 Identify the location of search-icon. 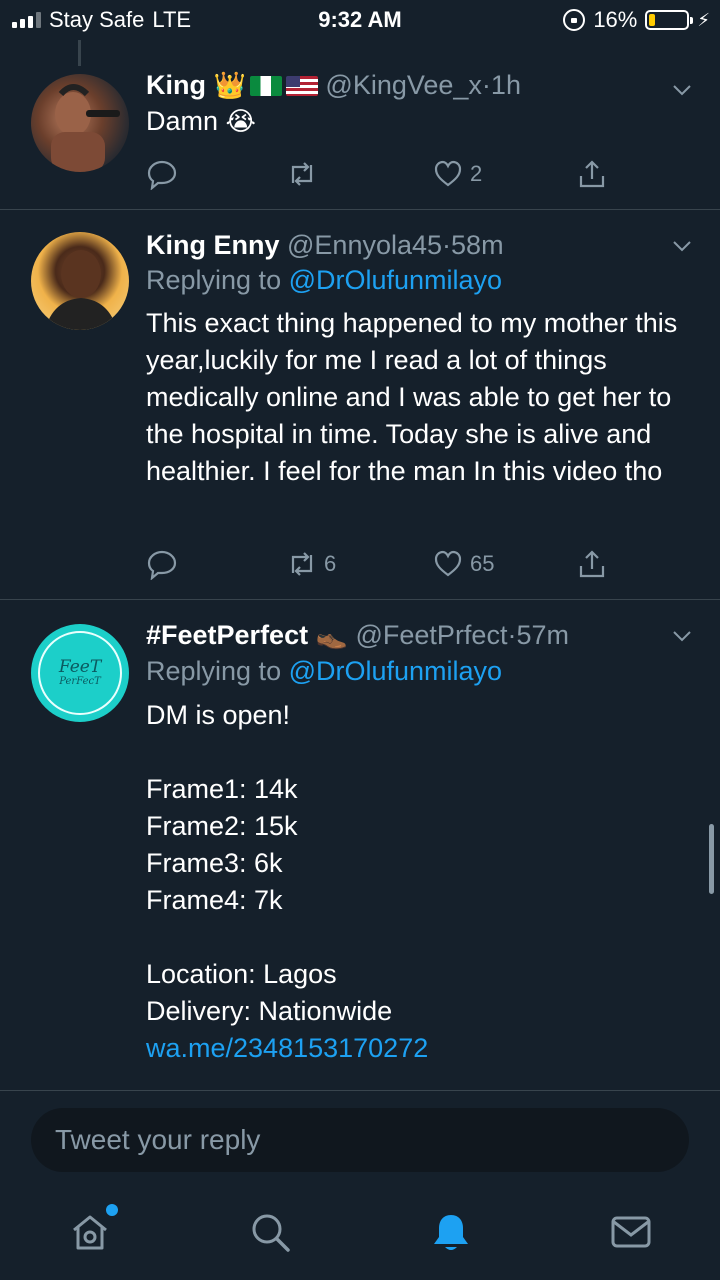
(271, 1233).